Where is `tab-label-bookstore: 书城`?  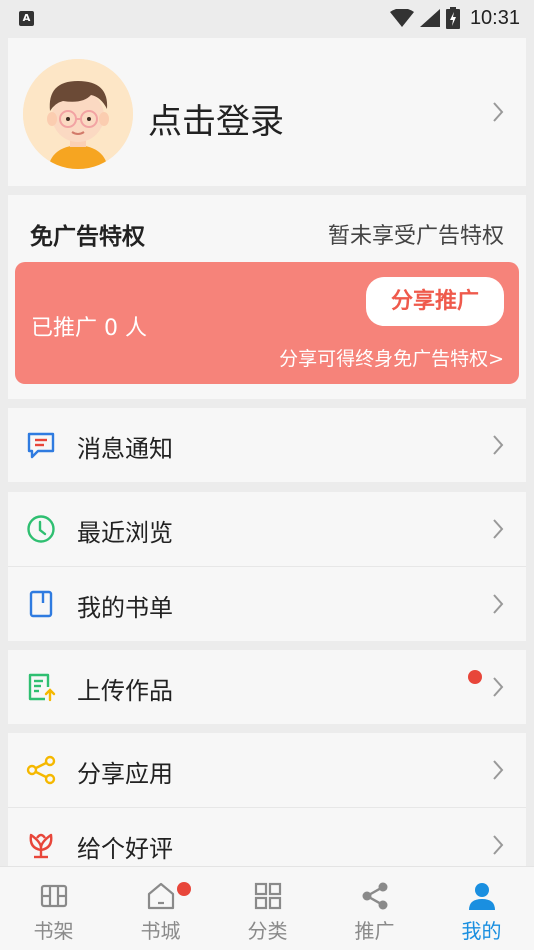 tab-label-bookstore: 书城 is located at coordinates (160, 931).